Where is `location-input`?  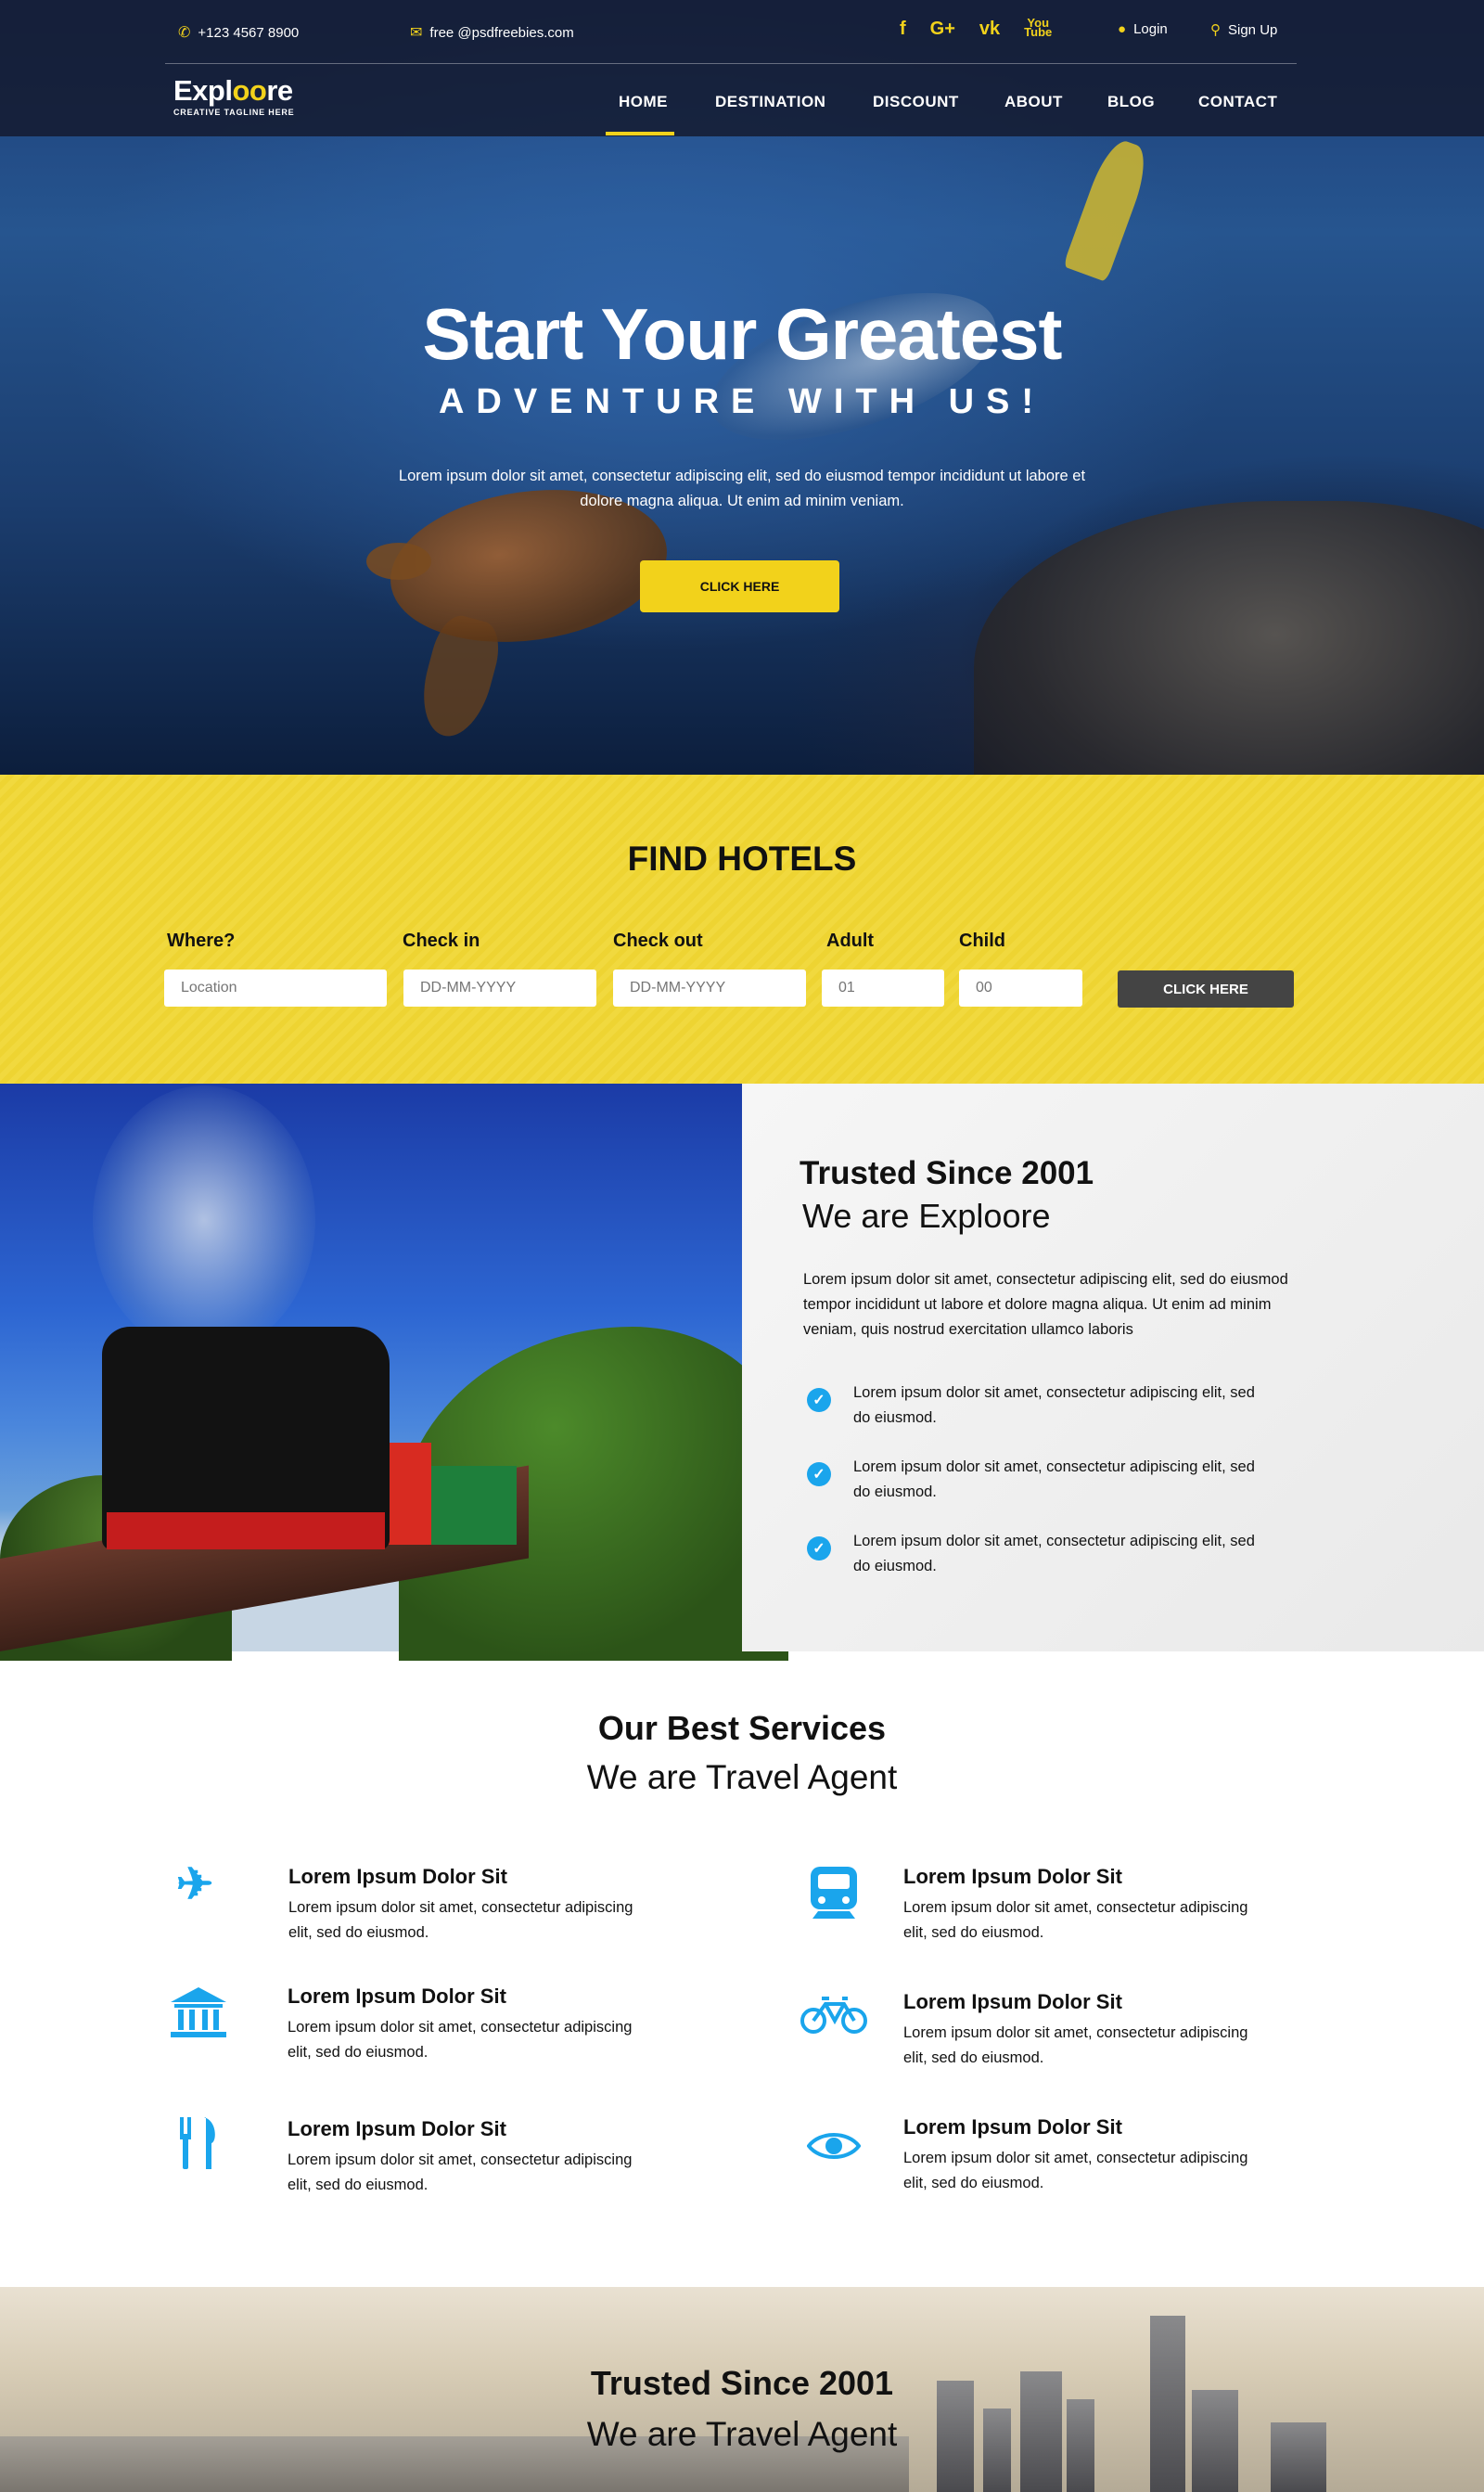 location-input is located at coordinates (275, 988).